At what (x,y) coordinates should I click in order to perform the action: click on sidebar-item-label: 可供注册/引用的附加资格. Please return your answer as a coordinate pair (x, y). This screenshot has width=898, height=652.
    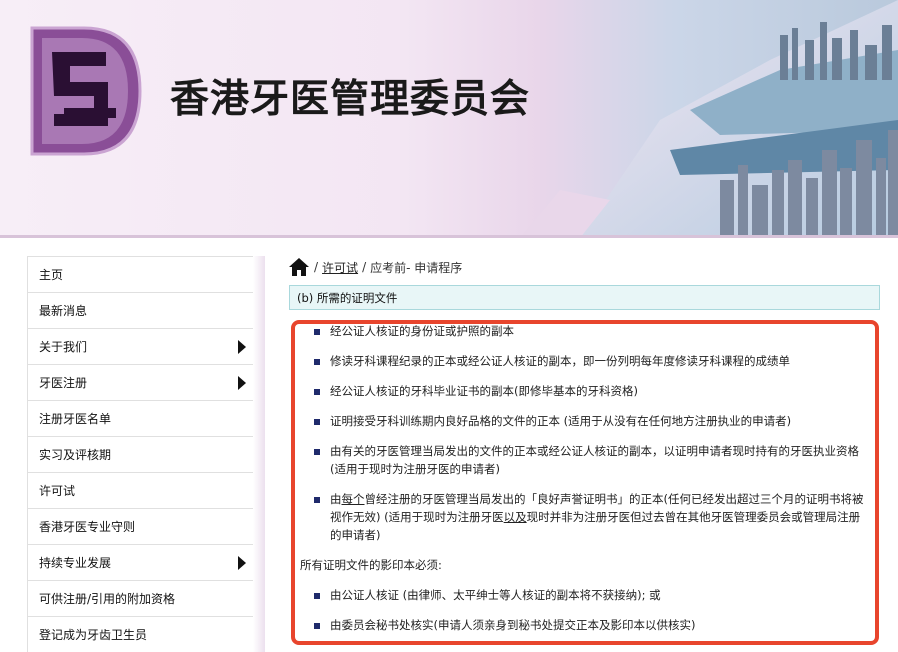
    Looking at the image, I should click on (107, 599).